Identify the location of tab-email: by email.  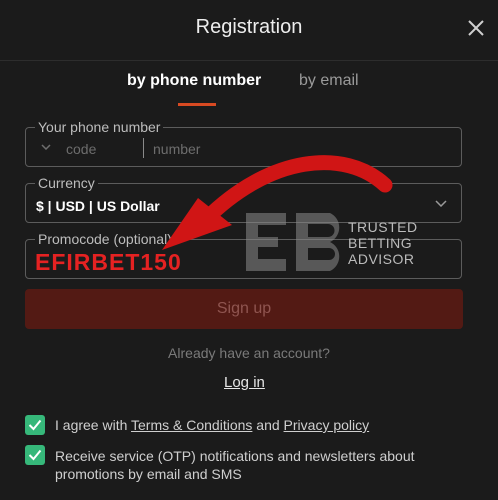
(329, 81).